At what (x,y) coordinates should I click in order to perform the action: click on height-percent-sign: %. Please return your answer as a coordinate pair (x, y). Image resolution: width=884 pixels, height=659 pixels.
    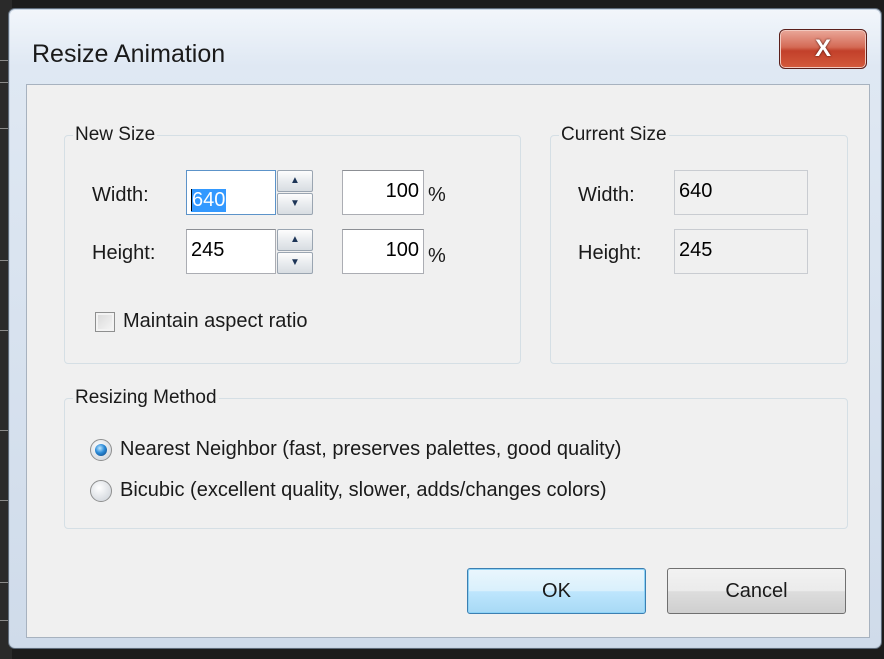
    Looking at the image, I should click on (437, 256).